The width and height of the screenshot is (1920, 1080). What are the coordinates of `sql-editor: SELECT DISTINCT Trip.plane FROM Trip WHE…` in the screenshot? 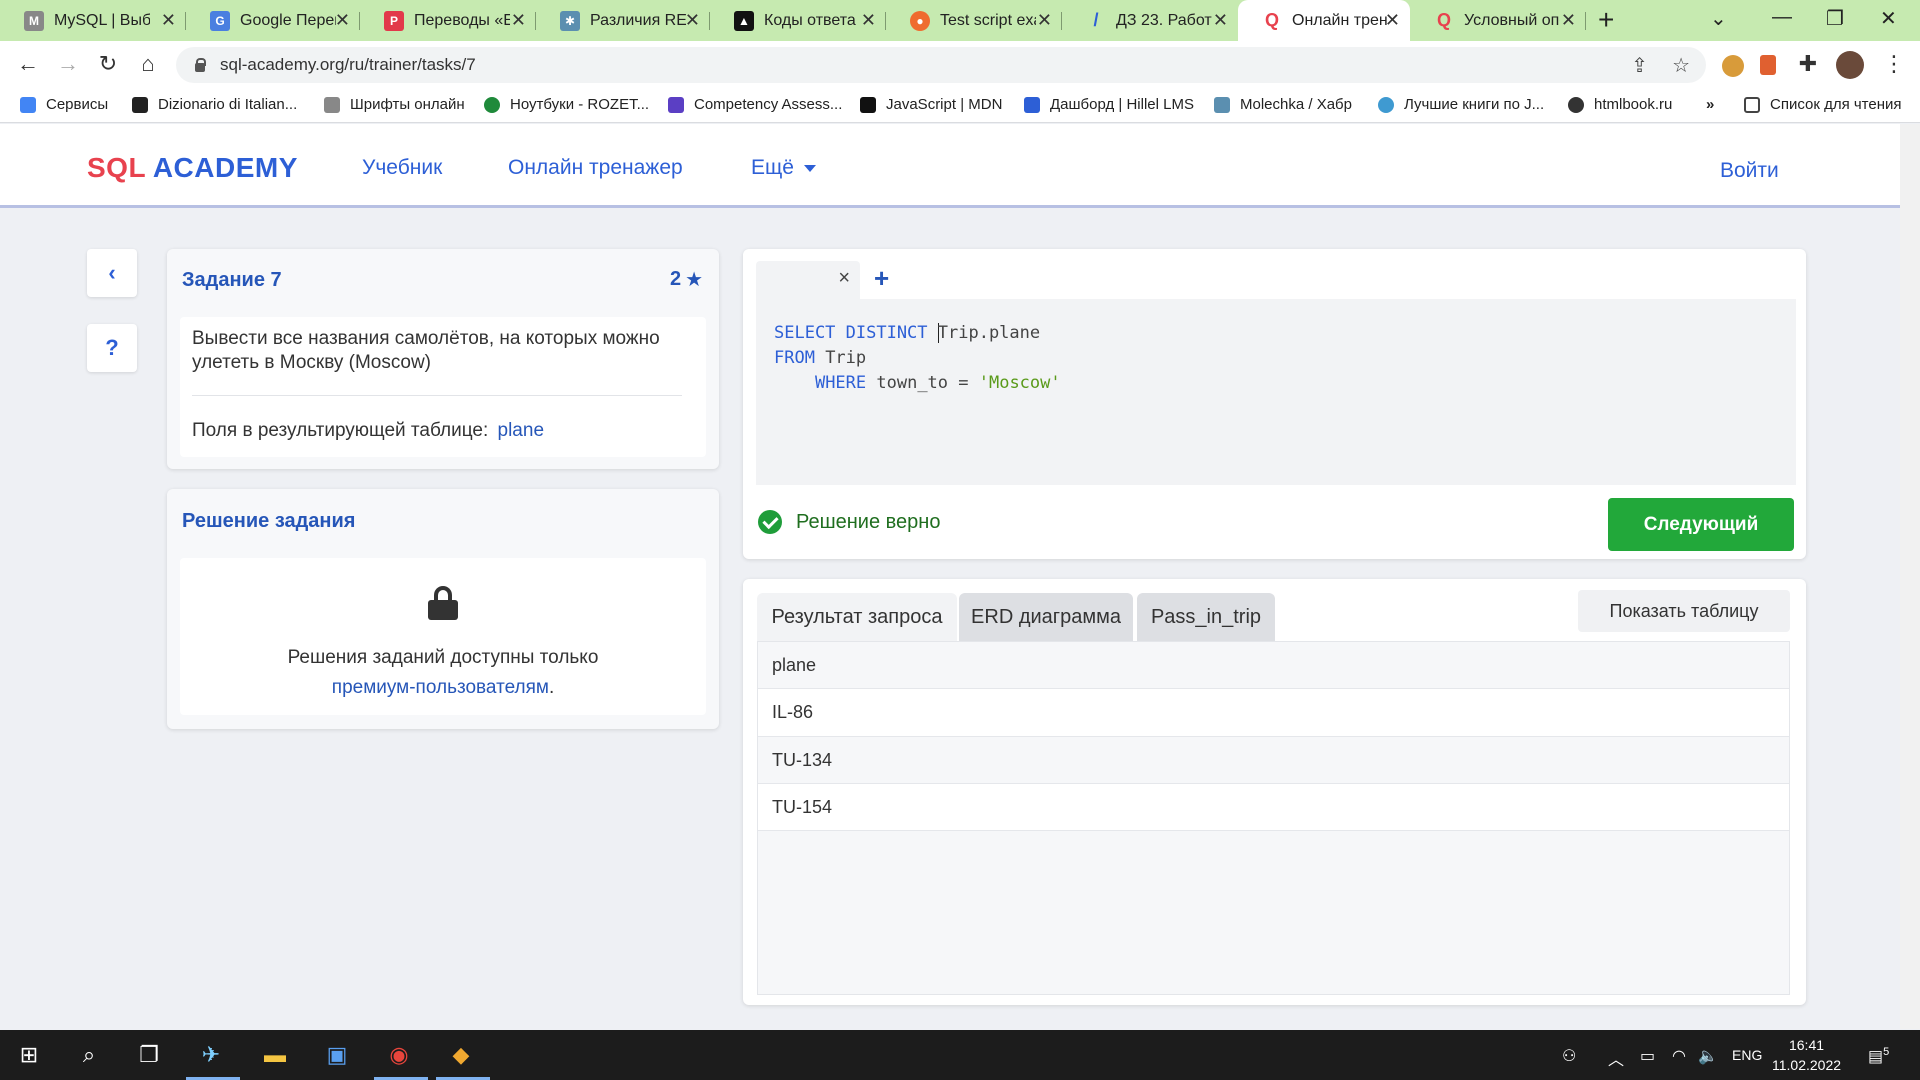 It's located at (1276, 392).